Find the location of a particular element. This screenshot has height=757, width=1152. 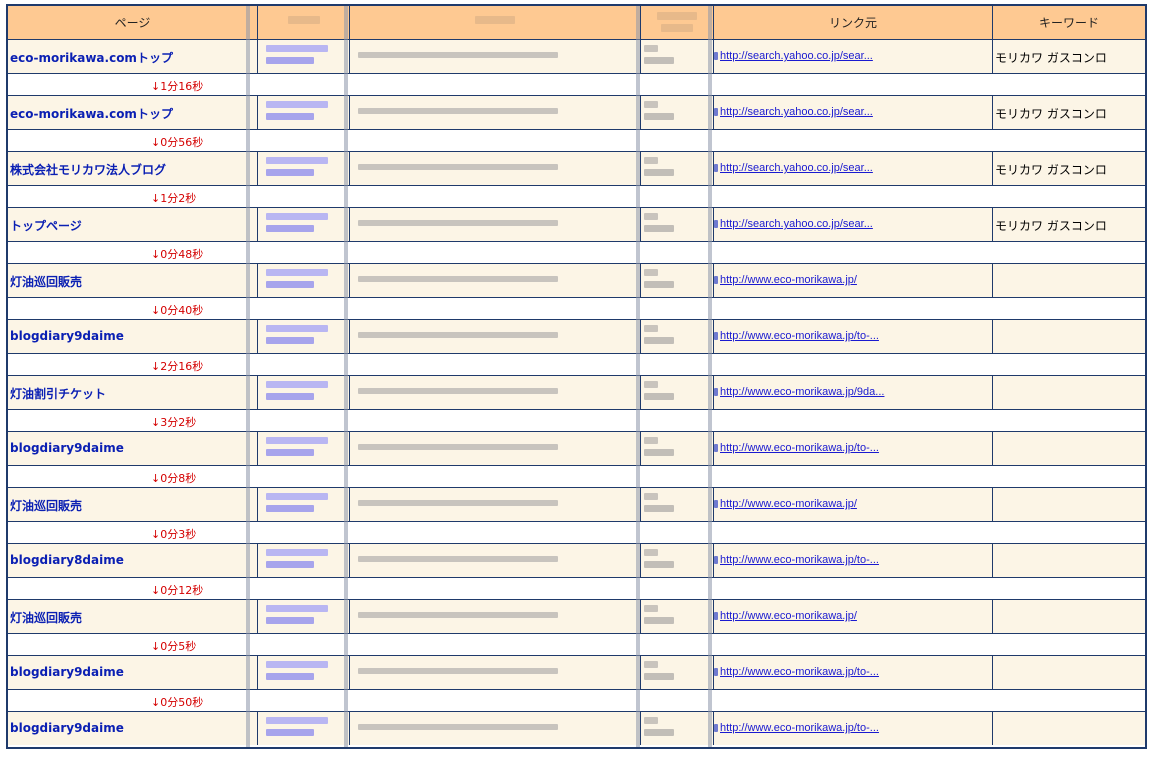

elapsed-time: ↓3分2秒 is located at coordinates (174, 422).